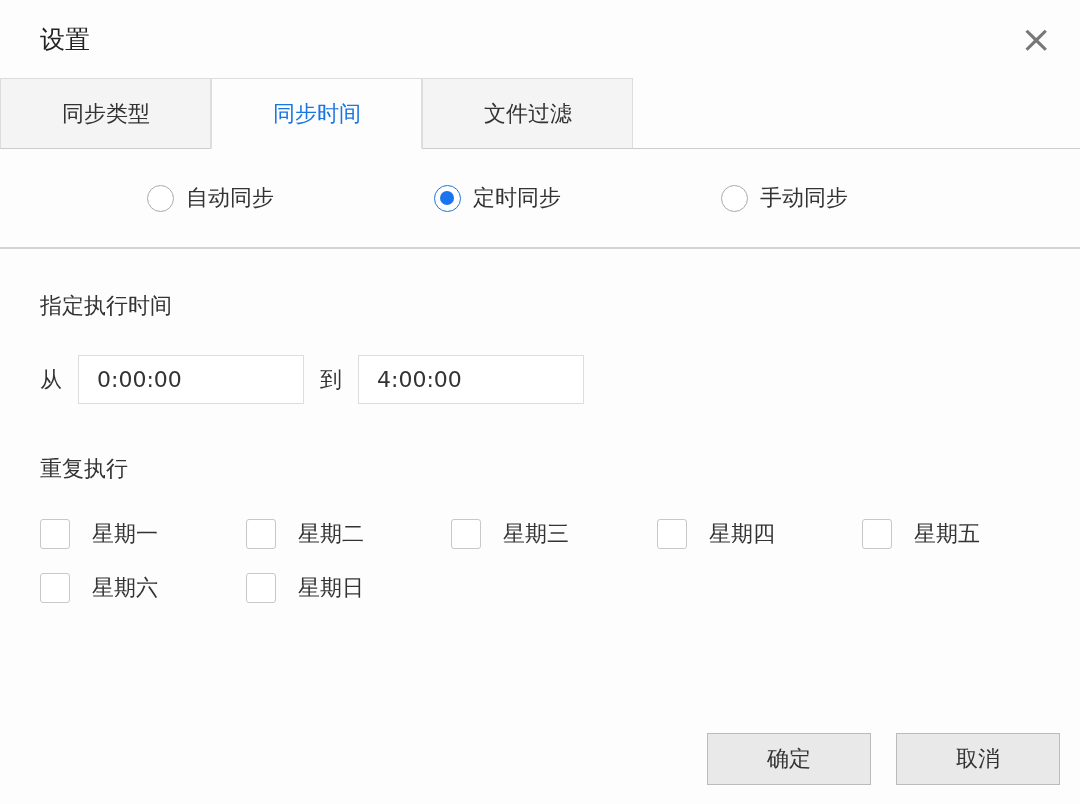  Describe the element at coordinates (65, 39) in the screenshot. I see `window-title: 设置` at that location.